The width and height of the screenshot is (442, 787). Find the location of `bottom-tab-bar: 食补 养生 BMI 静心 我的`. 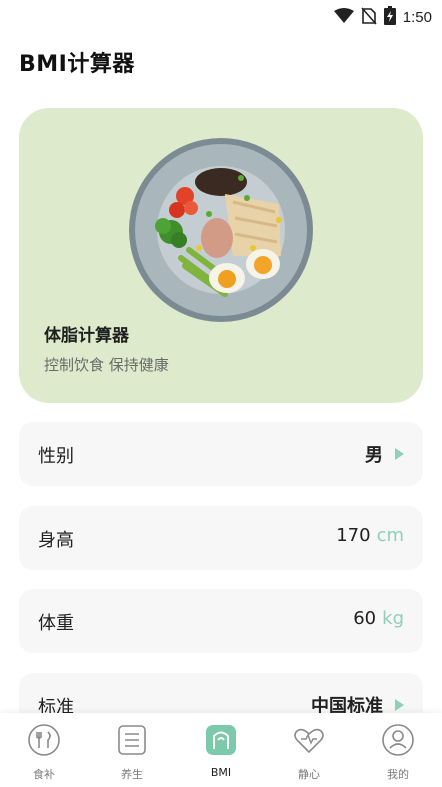

bottom-tab-bar: 食补 养生 BMI 静心 我的 is located at coordinates (221, 750).